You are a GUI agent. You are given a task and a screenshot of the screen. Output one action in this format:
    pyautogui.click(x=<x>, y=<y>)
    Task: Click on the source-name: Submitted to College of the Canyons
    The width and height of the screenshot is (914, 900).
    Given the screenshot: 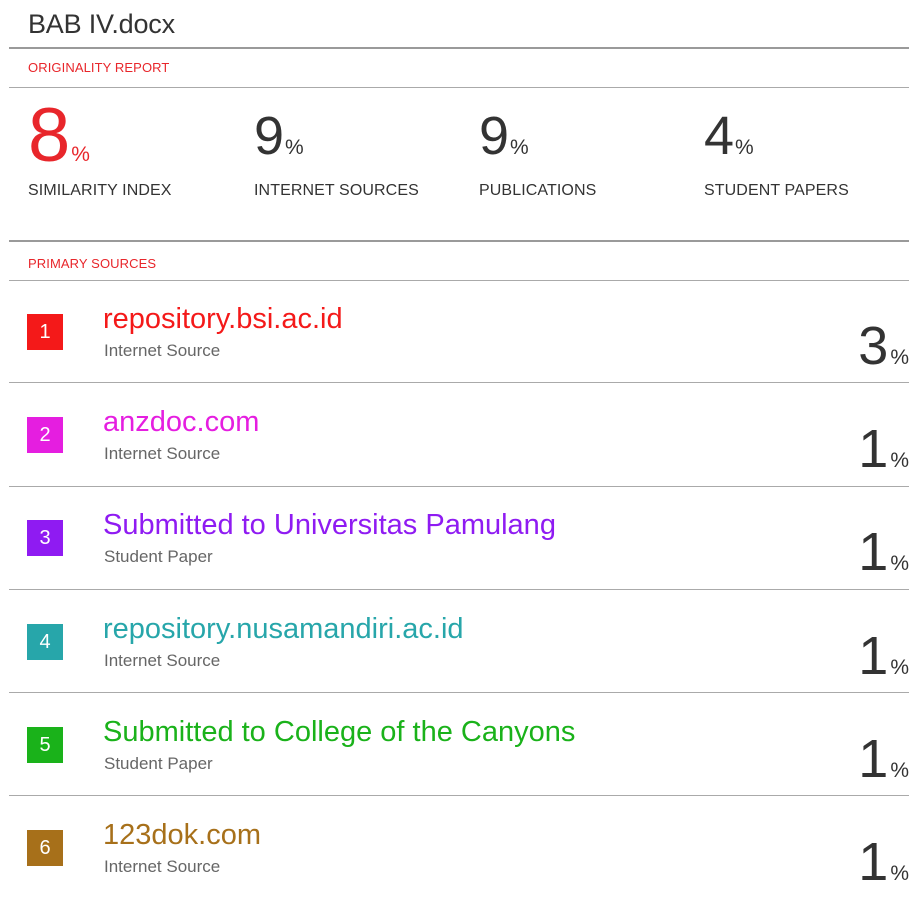 What is the action you would take?
    pyautogui.click(x=339, y=732)
    